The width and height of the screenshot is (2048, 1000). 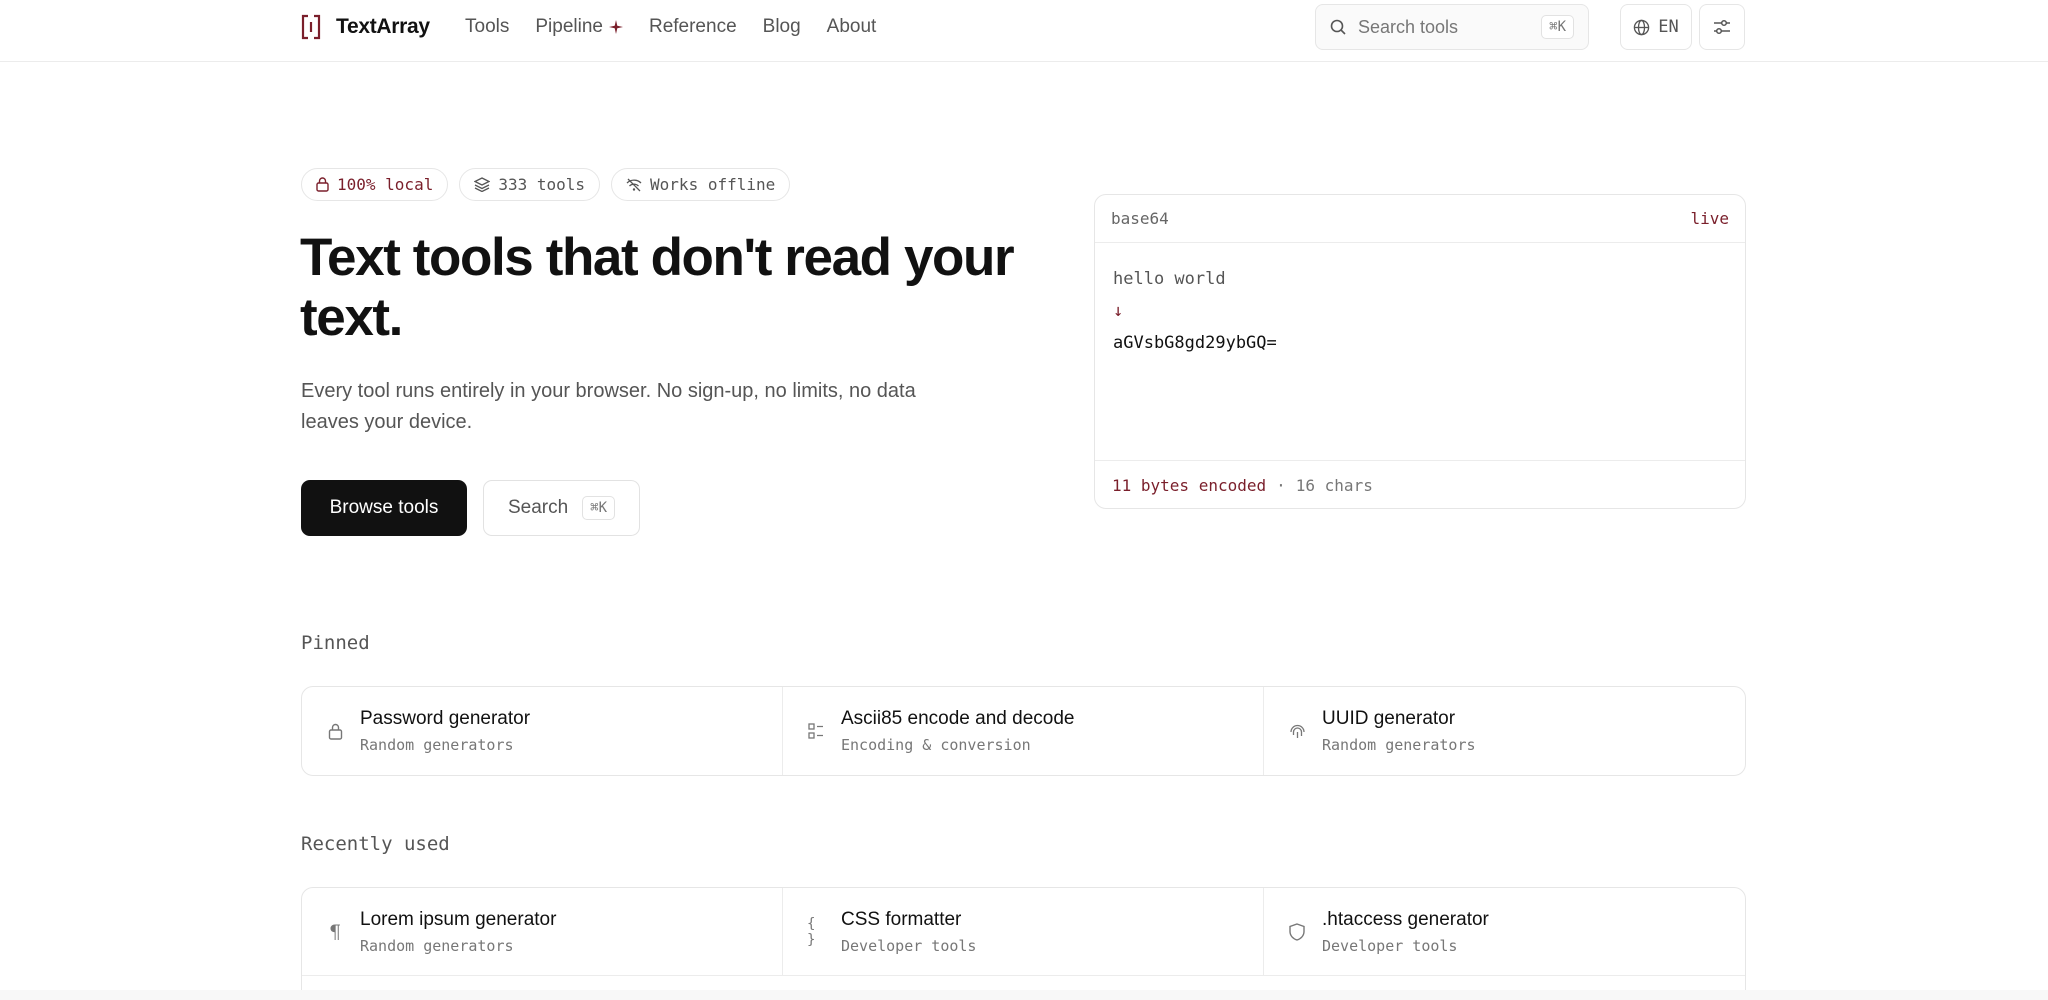 What do you see at coordinates (538, 507) in the screenshot?
I see `search-button-label: Search` at bounding box center [538, 507].